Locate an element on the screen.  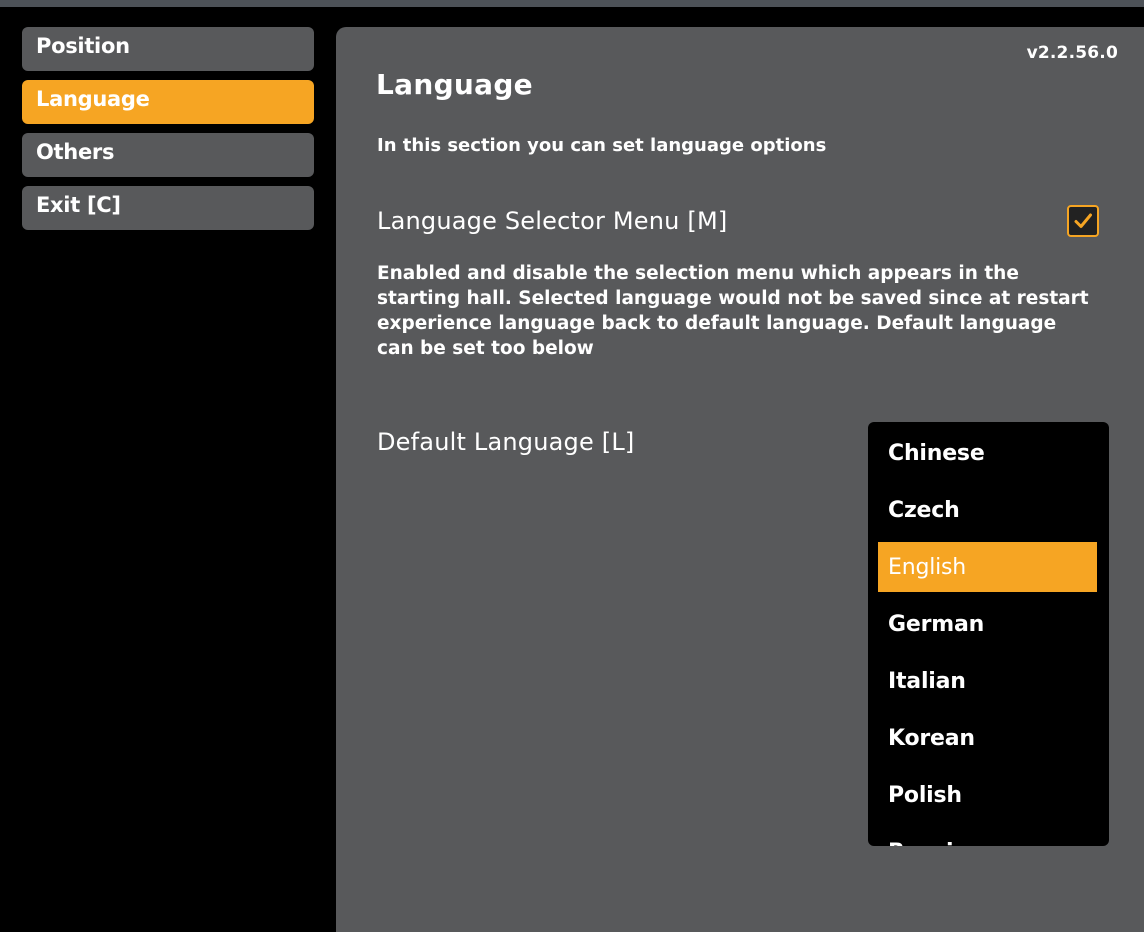
page-title: Language is located at coordinates (454, 84).